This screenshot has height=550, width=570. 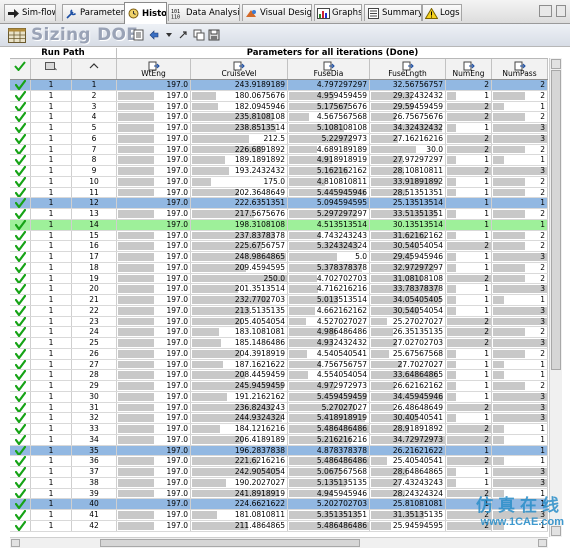 What do you see at coordinates (561, 11) in the screenshot?
I see `close-icon` at bounding box center [561, 11].